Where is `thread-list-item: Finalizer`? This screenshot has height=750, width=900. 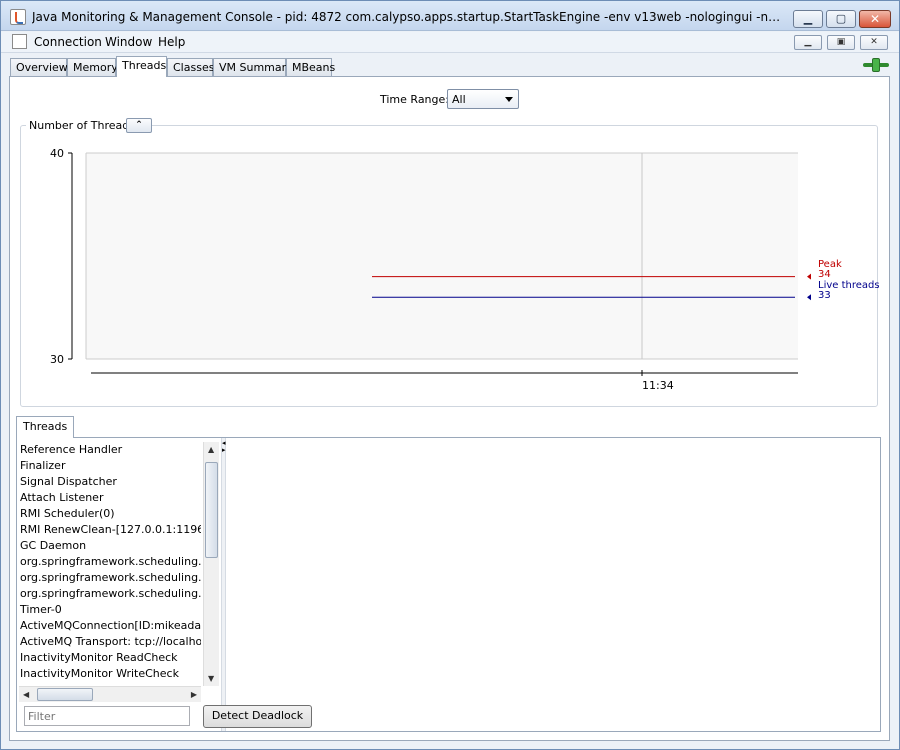
thread-list-item: Finalizer is located at coordinates (110, 466).